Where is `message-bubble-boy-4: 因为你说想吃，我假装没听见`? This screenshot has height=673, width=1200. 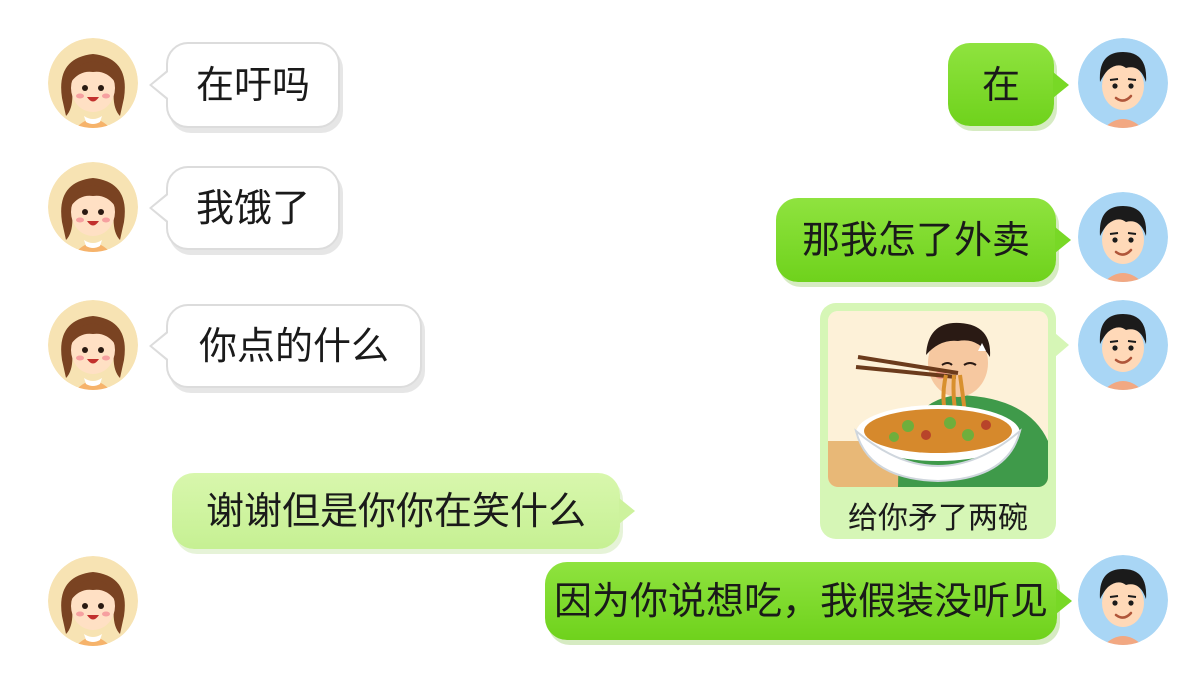
message-bubble-boy-4: 因为你说想吃，我假装没听见 is located at coordinates (808, 601).